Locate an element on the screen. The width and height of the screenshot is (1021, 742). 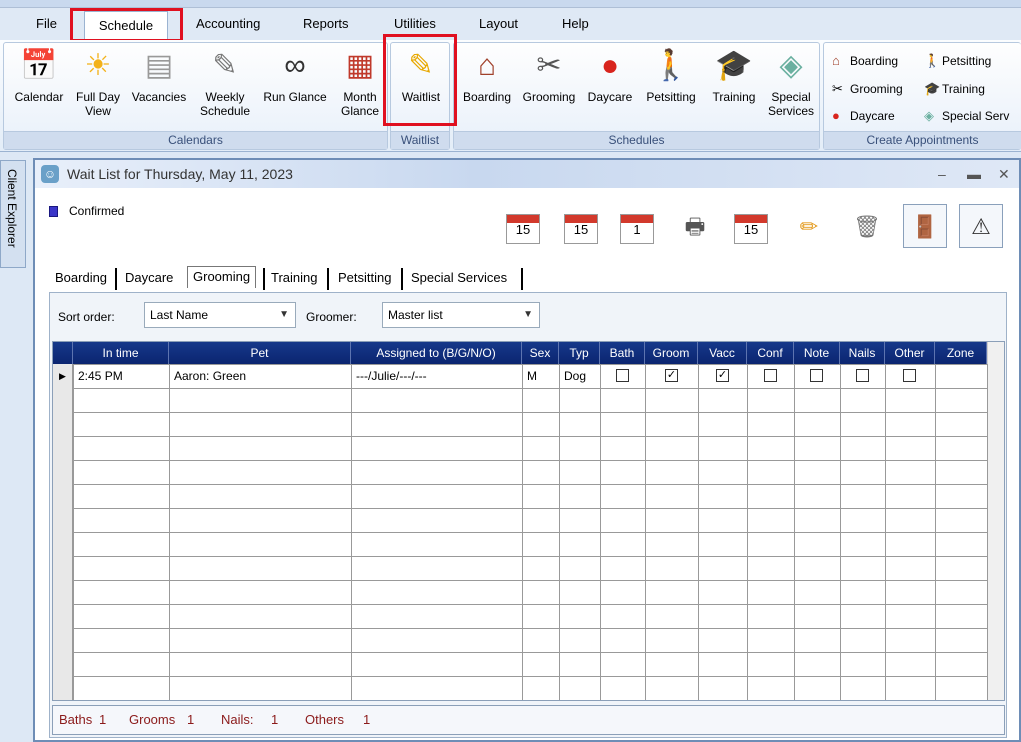
column-header: Zone is located at coordinates (961, 353).